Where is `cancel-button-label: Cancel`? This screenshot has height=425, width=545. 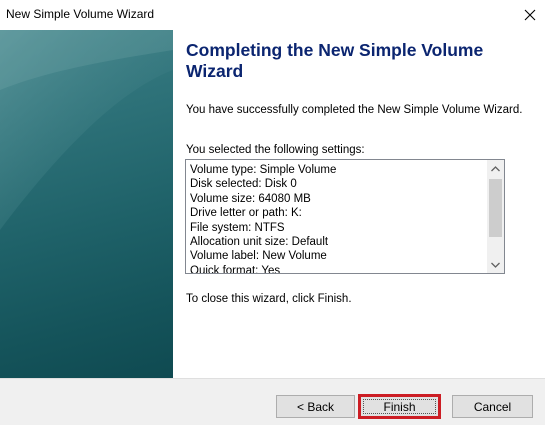
cancel-button-label: Cancel is located at coordinates (492, 406).